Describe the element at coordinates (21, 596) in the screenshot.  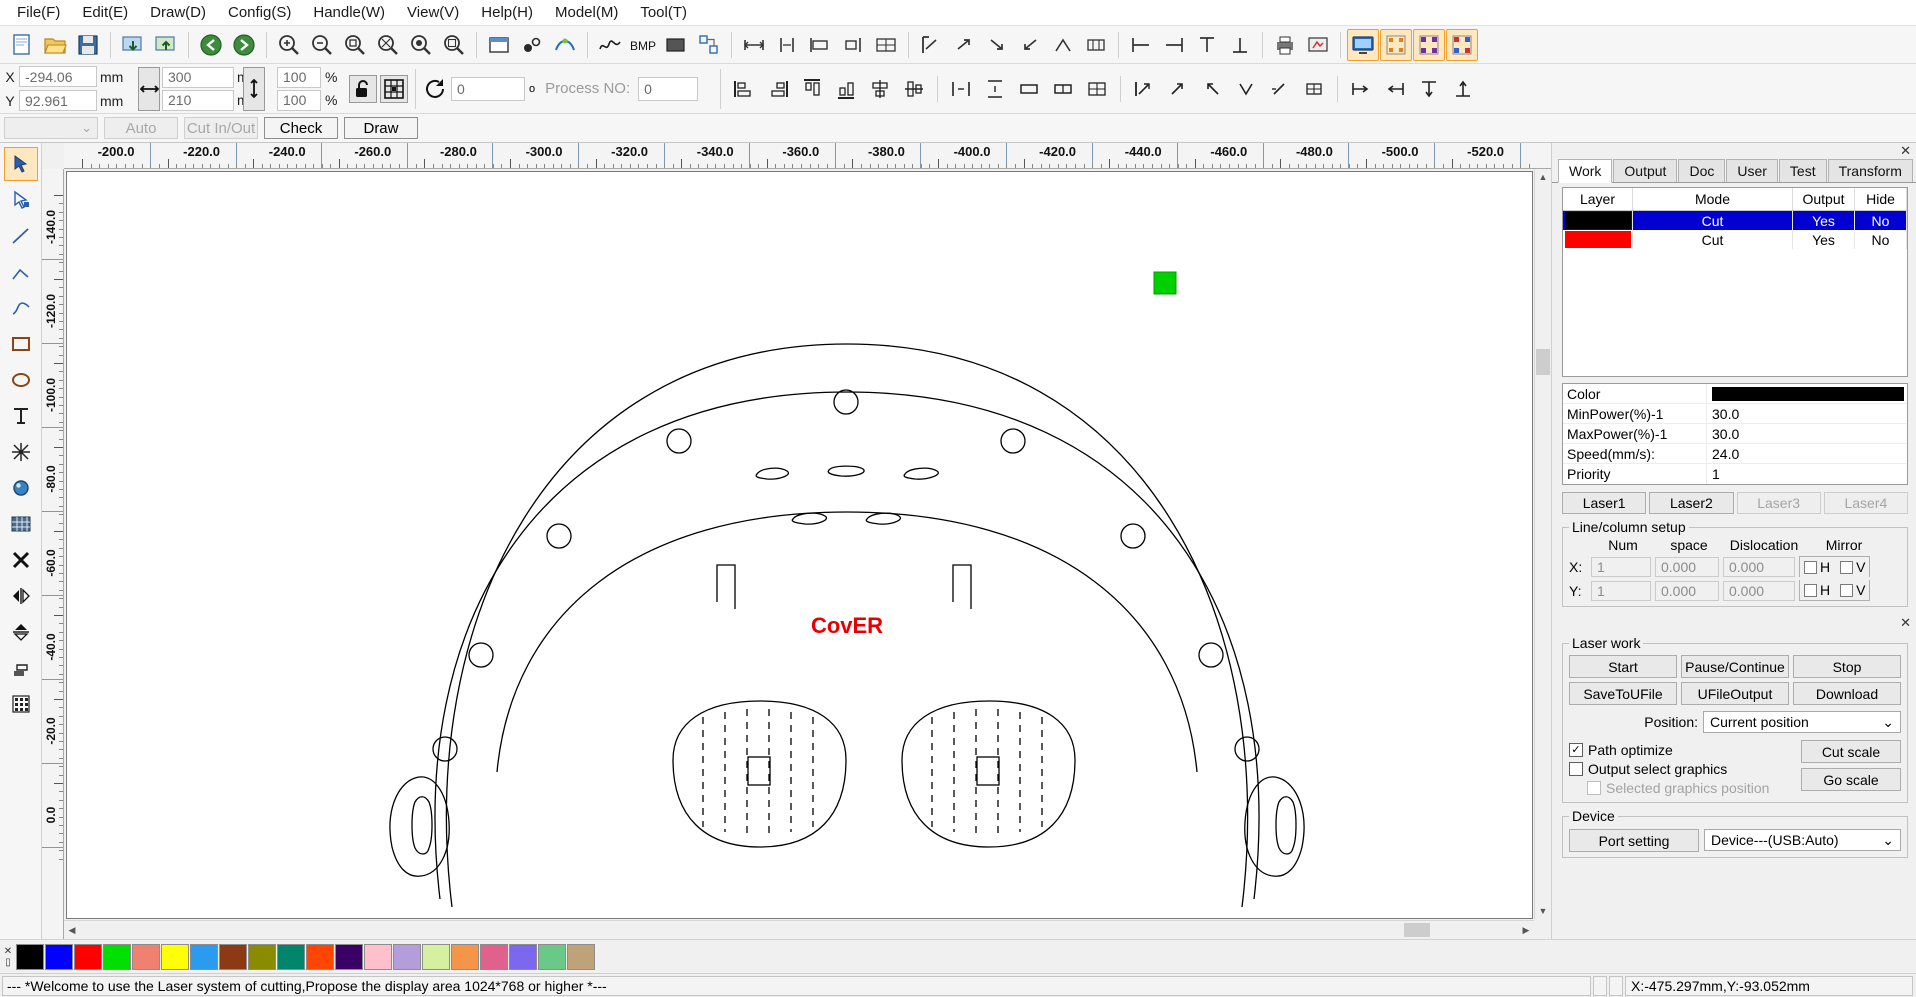
I see `mirror-horizontal-tool` at that location.